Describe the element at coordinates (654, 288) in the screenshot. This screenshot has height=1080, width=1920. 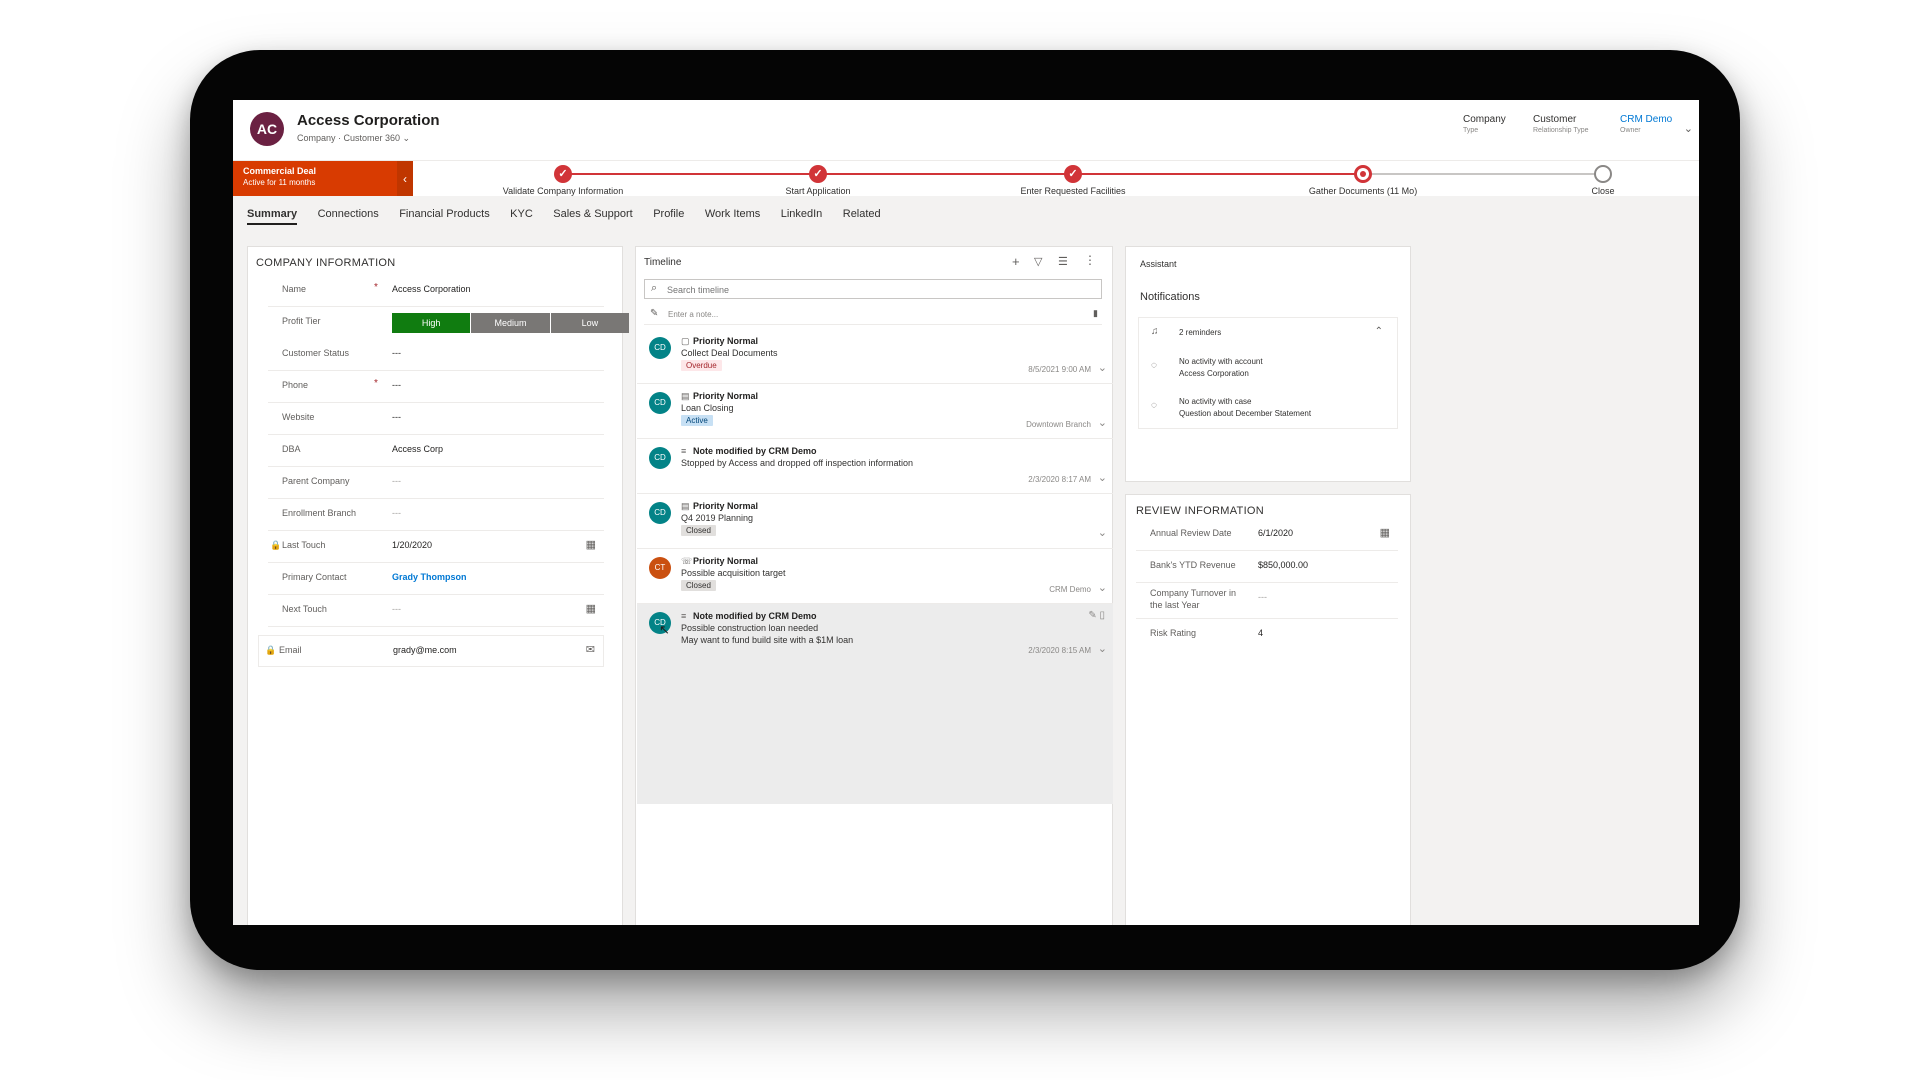
I see `search-icon: ⌕` at that location.